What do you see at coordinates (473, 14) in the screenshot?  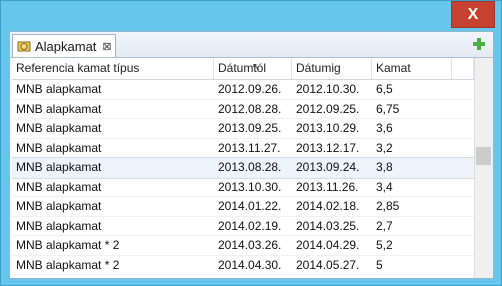 I see `window-close-button: X` at bounding box center [473, 14].